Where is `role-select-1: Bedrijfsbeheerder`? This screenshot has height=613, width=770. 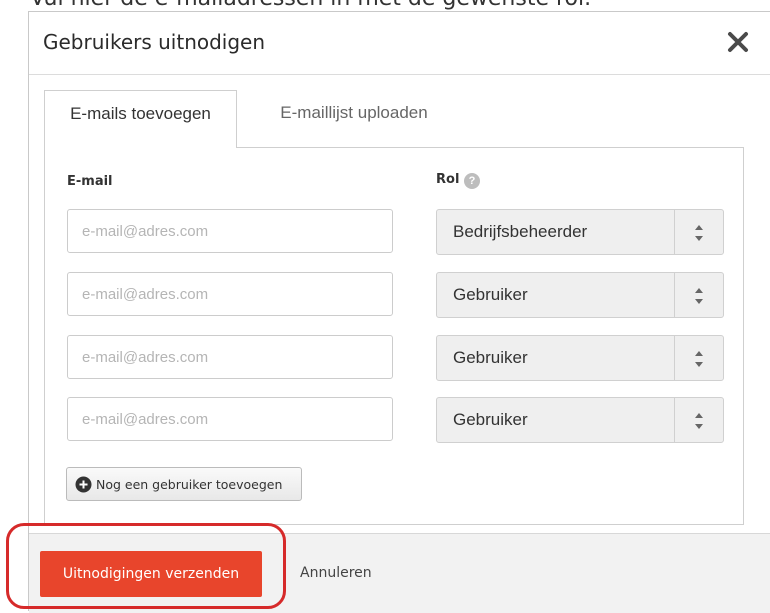
role-select-1: Bedrijfsbeheerder is located at coordinates (580, 232).